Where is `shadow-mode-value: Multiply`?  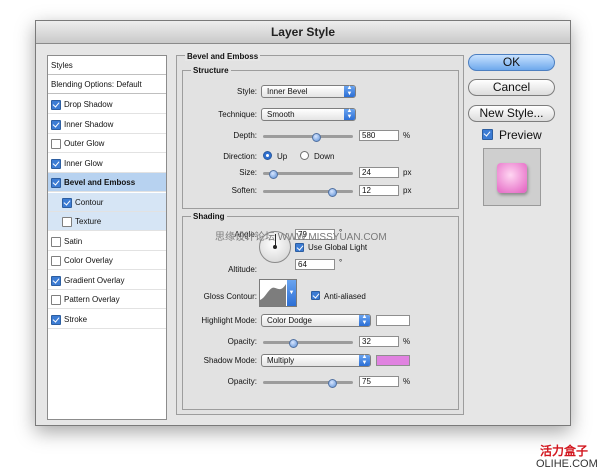 shadow-mode-value: Multiply is located at coordinates (281, 360).